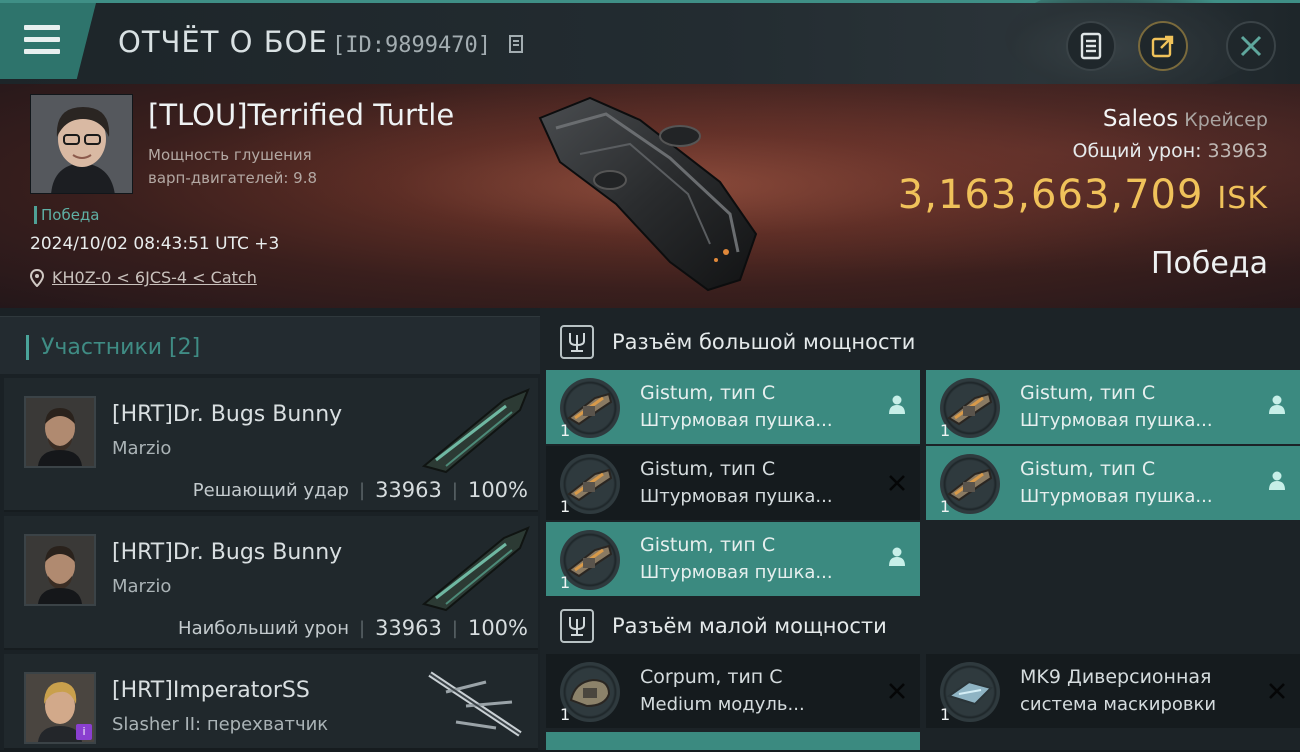 The height and width of the screenshot is (752, 1300). I want to click on victim-stat: Мощность глушения варп-двигателей: 9.8, so click(253, 167).